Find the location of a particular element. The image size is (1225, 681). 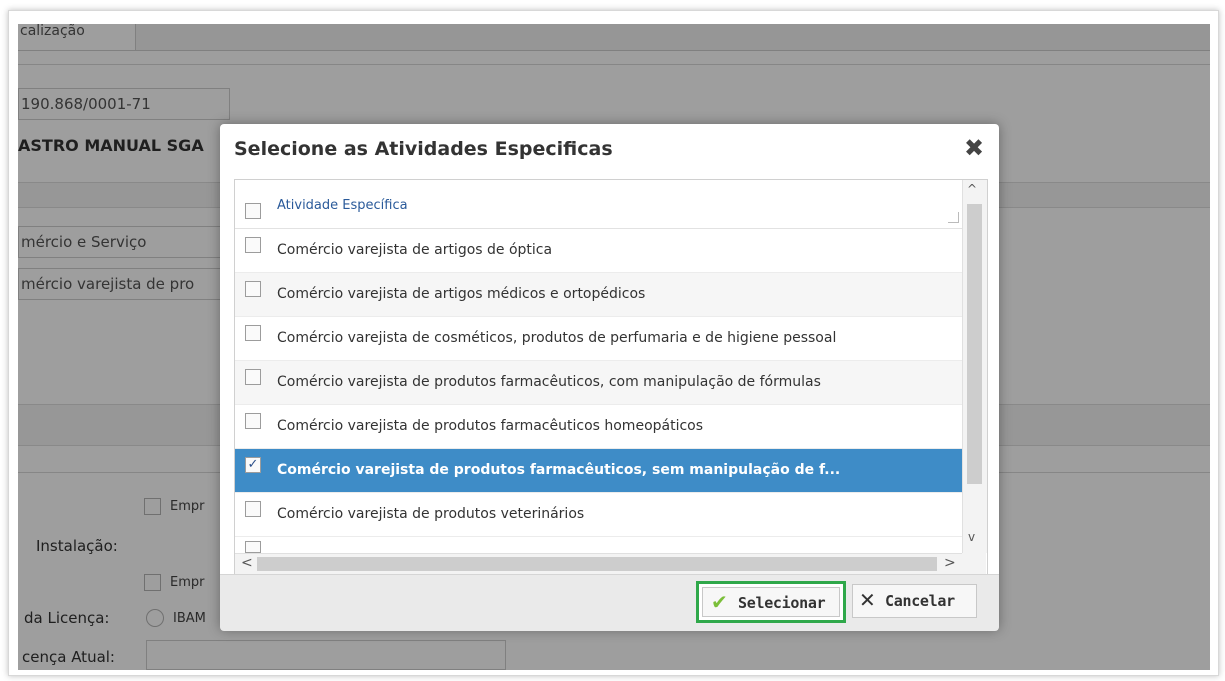

vertical-scrollbar: ^ v is located at coordinates (974, 366).